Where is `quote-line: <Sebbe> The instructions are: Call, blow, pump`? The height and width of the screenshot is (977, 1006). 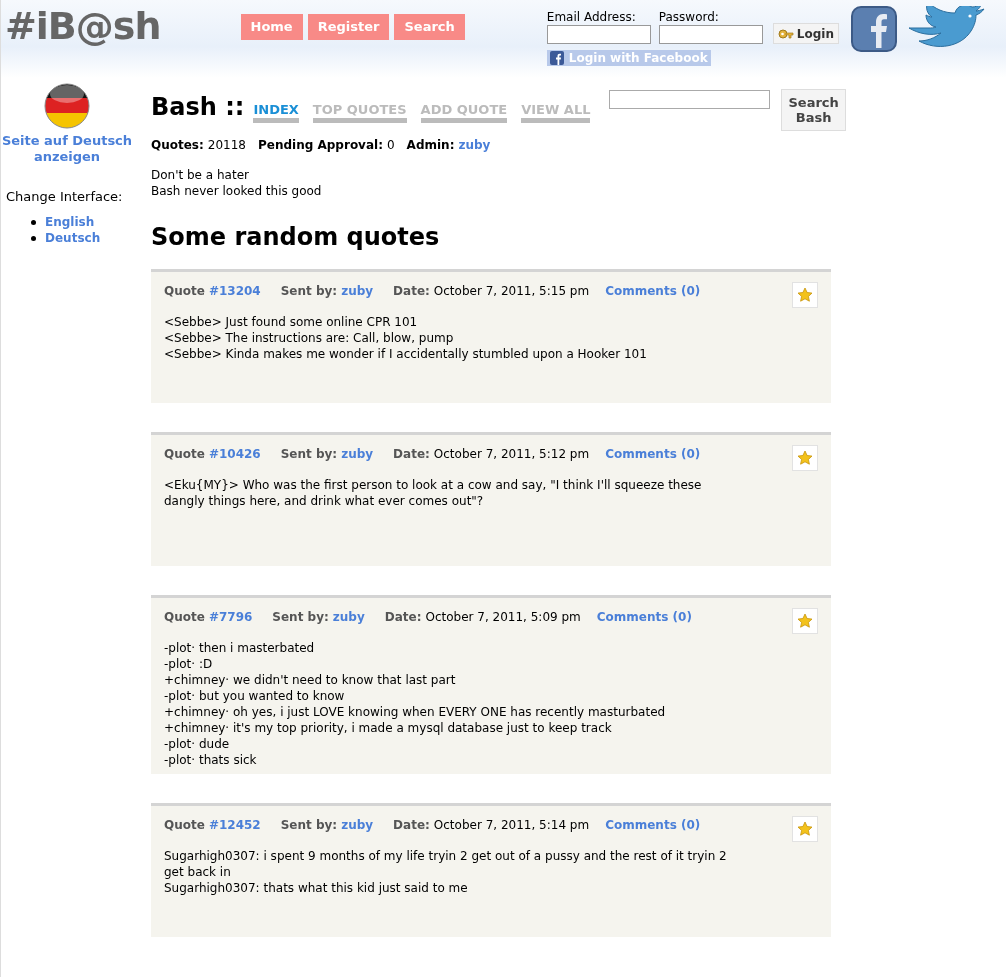
quote-line: <Sebbe> The instructions are: Call, blow, pump is located at coordinates (309, 338).